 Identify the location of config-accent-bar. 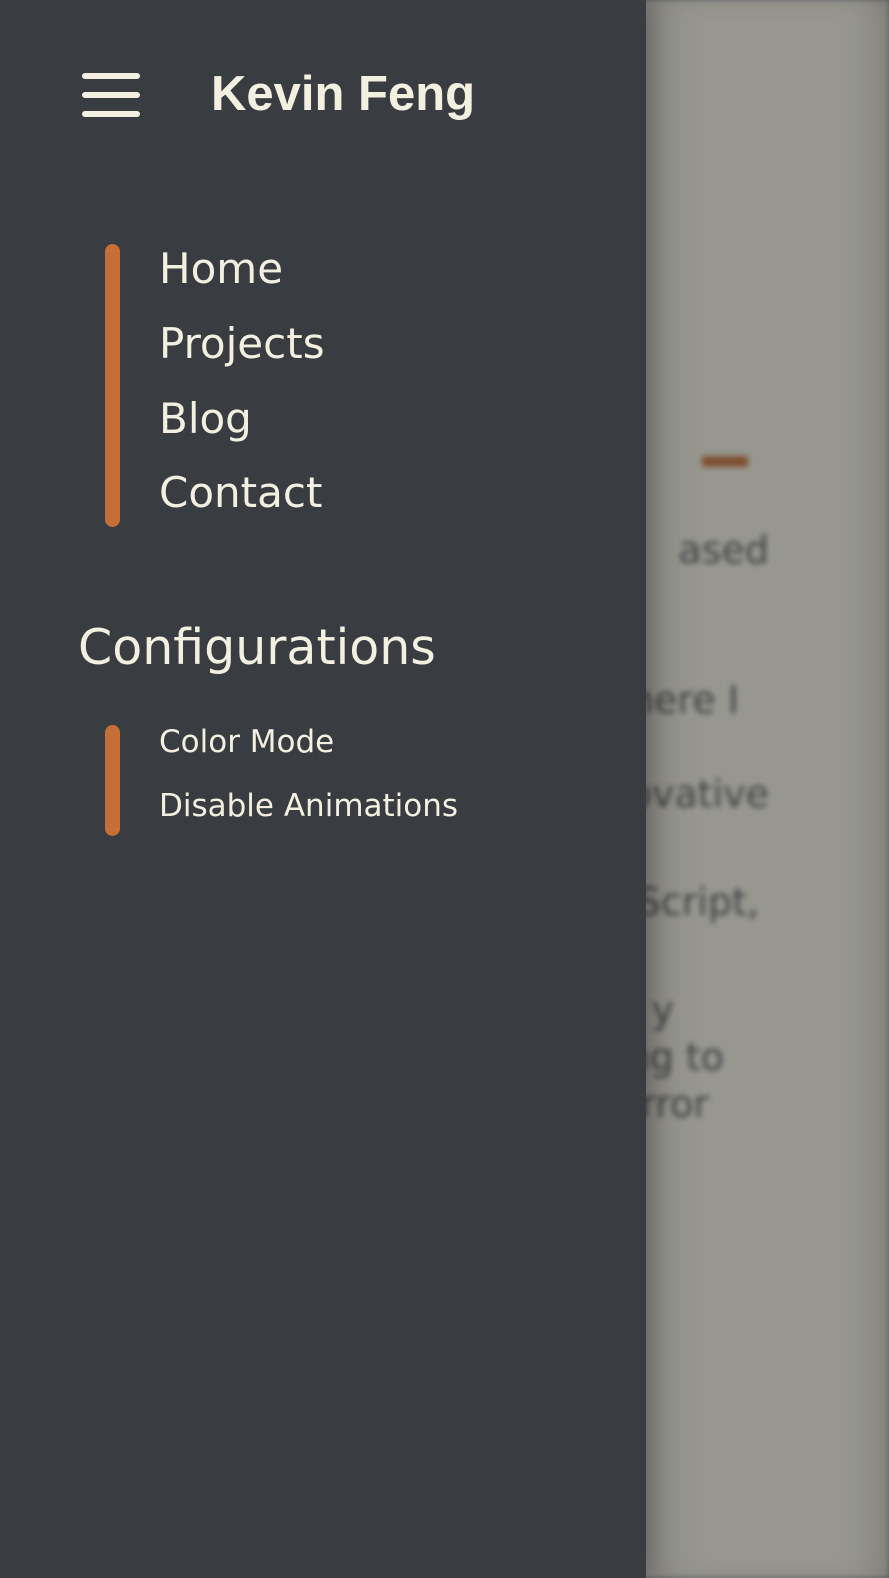
(112, 780).